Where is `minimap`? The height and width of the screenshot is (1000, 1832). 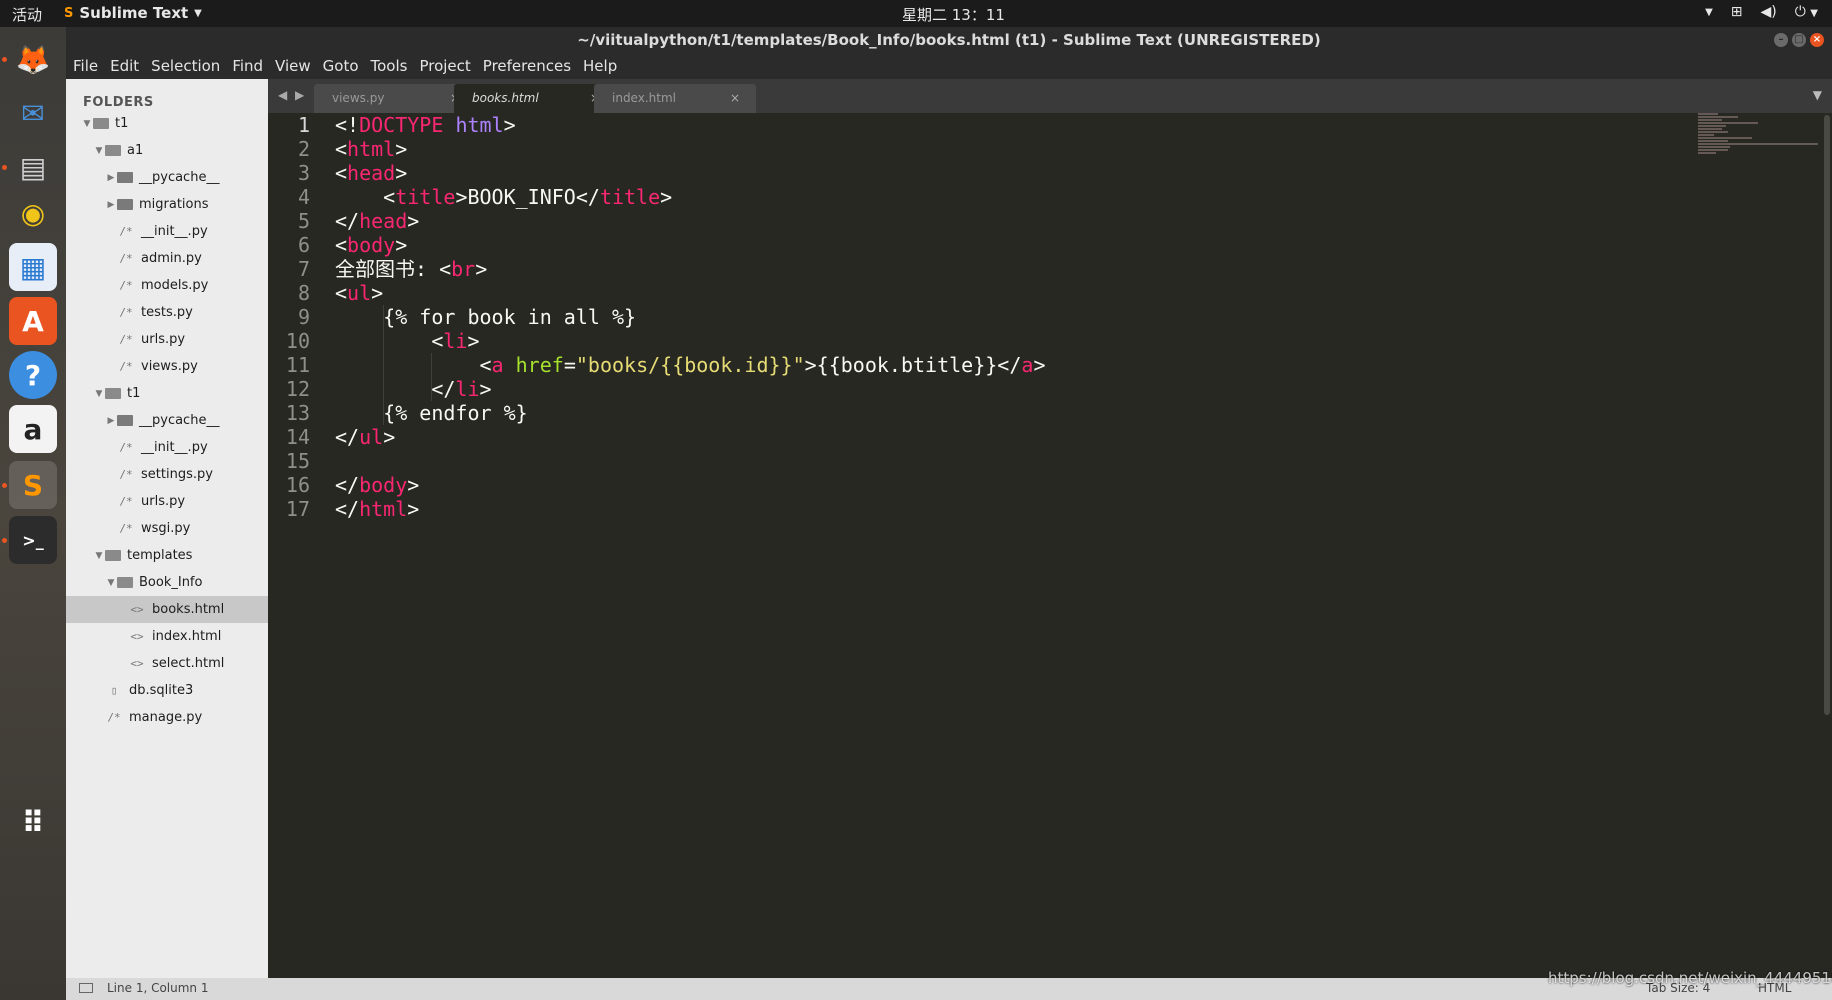 minimap is located at coordinates (1758, 138).